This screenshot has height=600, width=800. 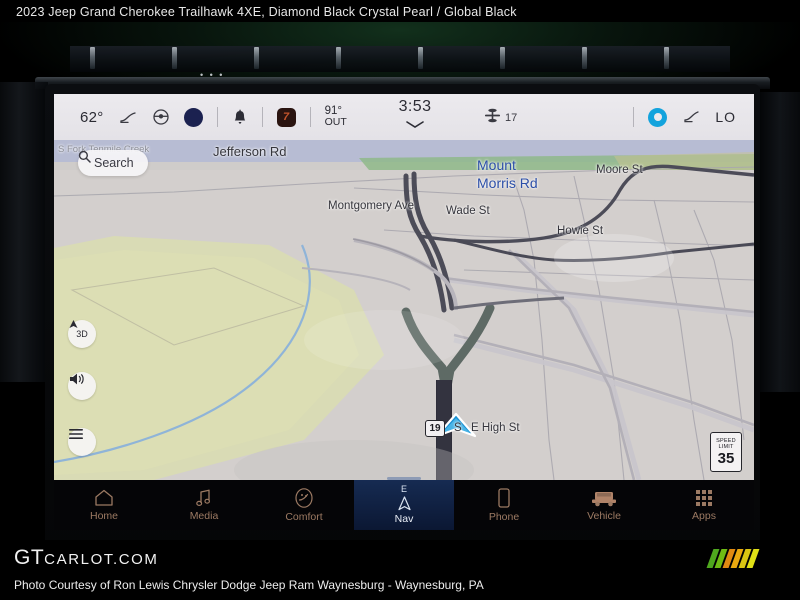 I want to click on route-street-name: E High St, so click(x=495, y=428).